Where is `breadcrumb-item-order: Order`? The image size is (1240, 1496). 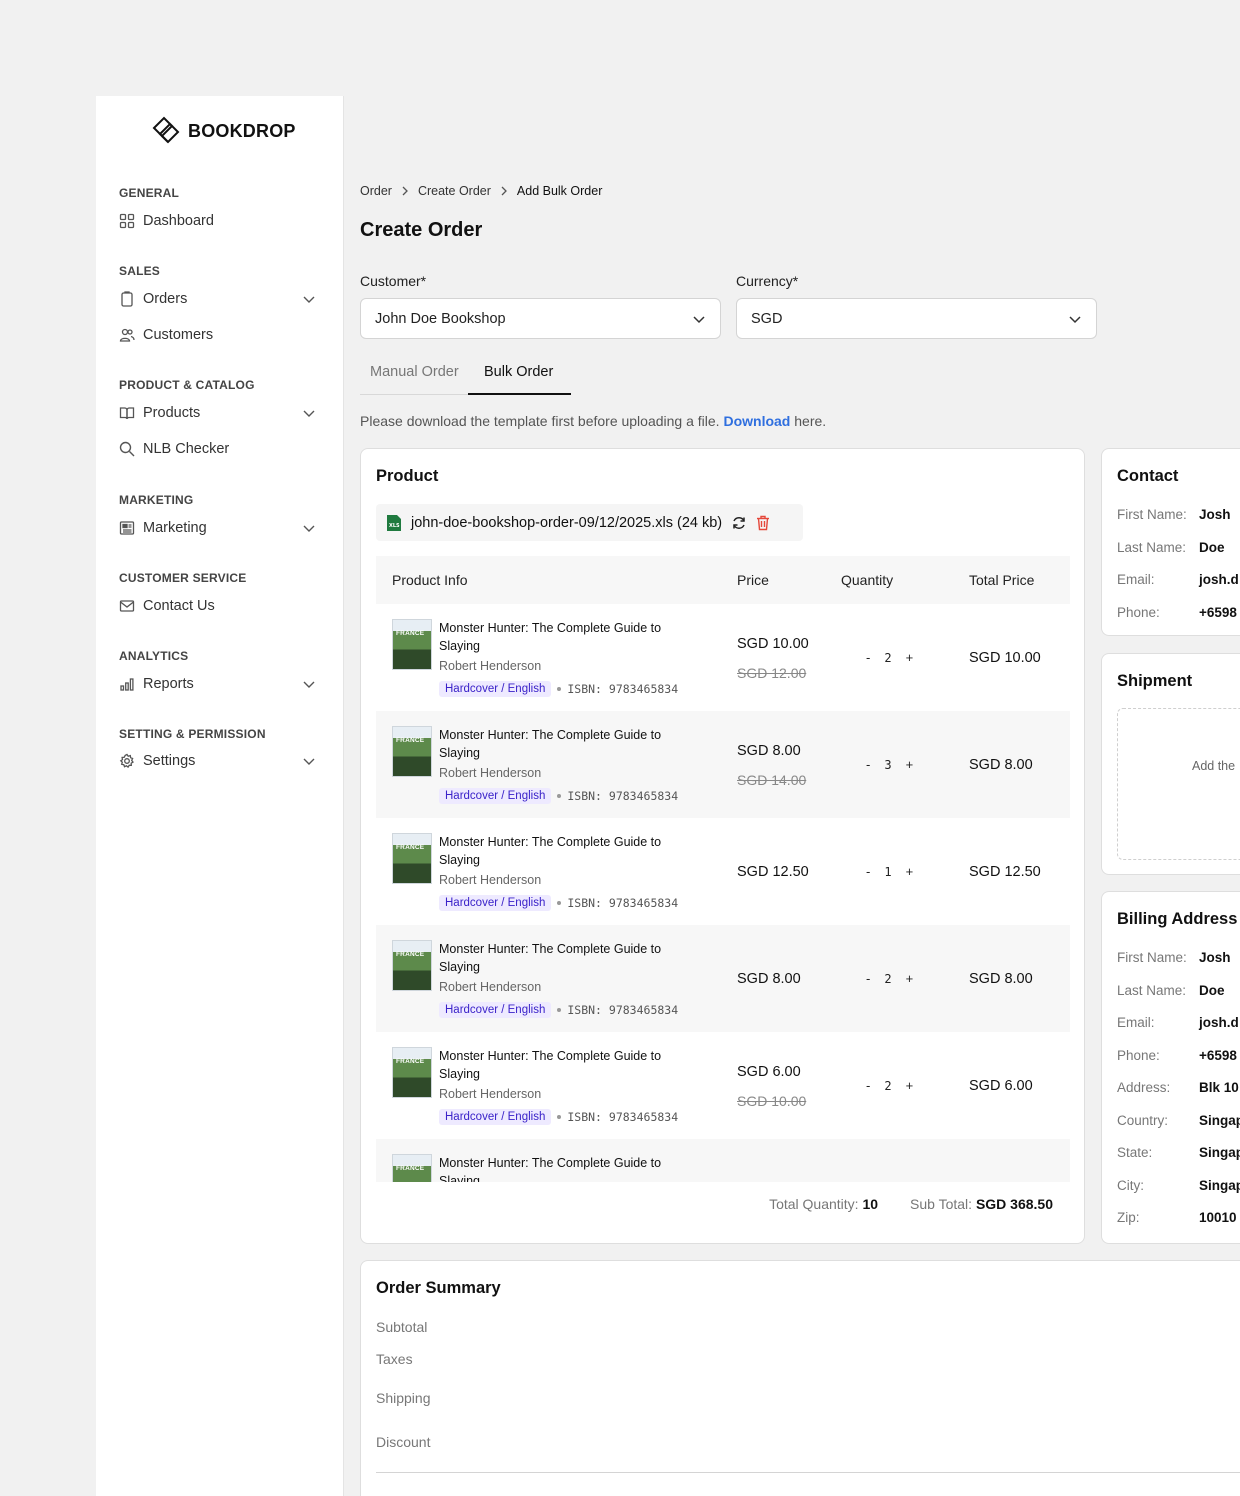
breadcrumb-item-order: Order is located at coordinates (376, 191).